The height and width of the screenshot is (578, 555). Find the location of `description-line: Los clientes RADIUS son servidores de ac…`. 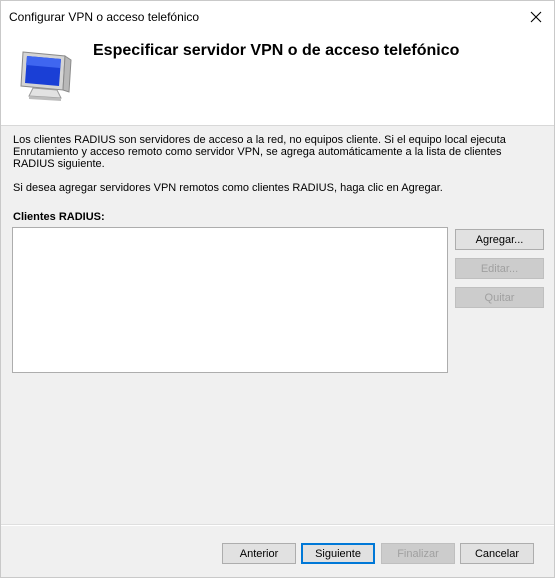

description-line: Los clientes RADIUS son servidores de ac… is located at coordinates (259, 140).